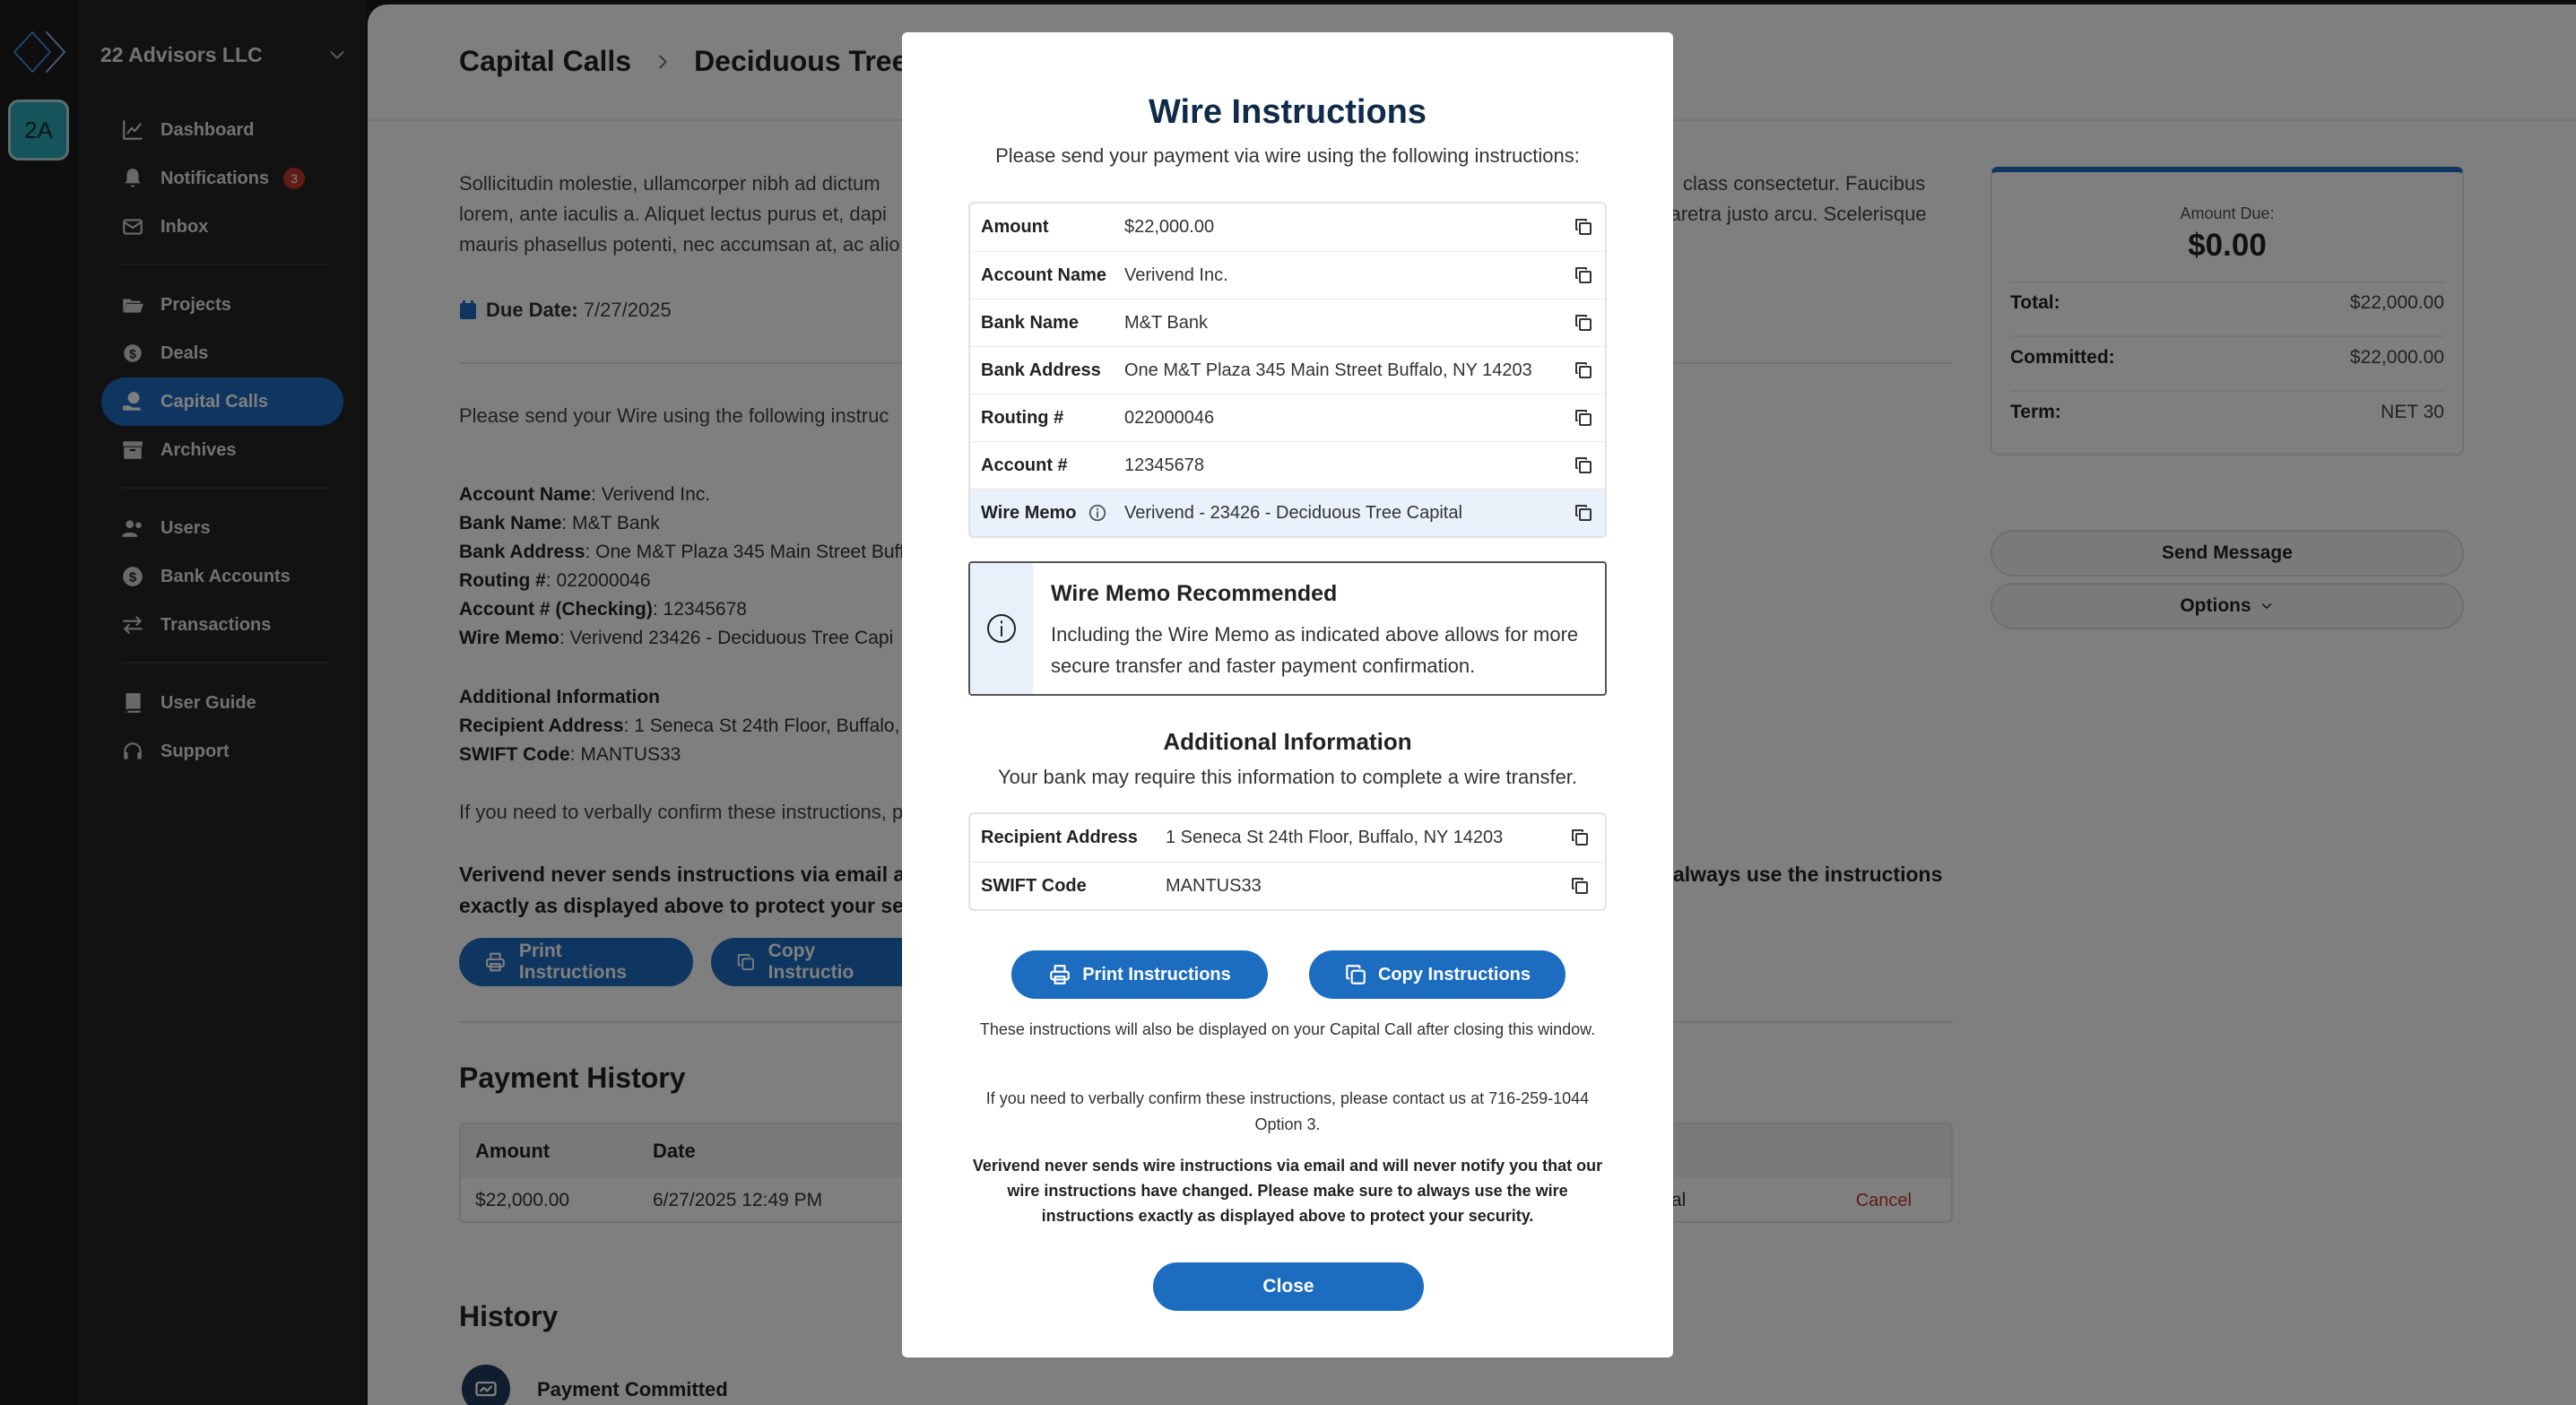 The width and height of the screenshot is (2576, 1405). What do you see at coordinates (1287, 465) in the screenshot?
I see `wire-row-account: Account # 12345678` at bounding box center [1287, 465].